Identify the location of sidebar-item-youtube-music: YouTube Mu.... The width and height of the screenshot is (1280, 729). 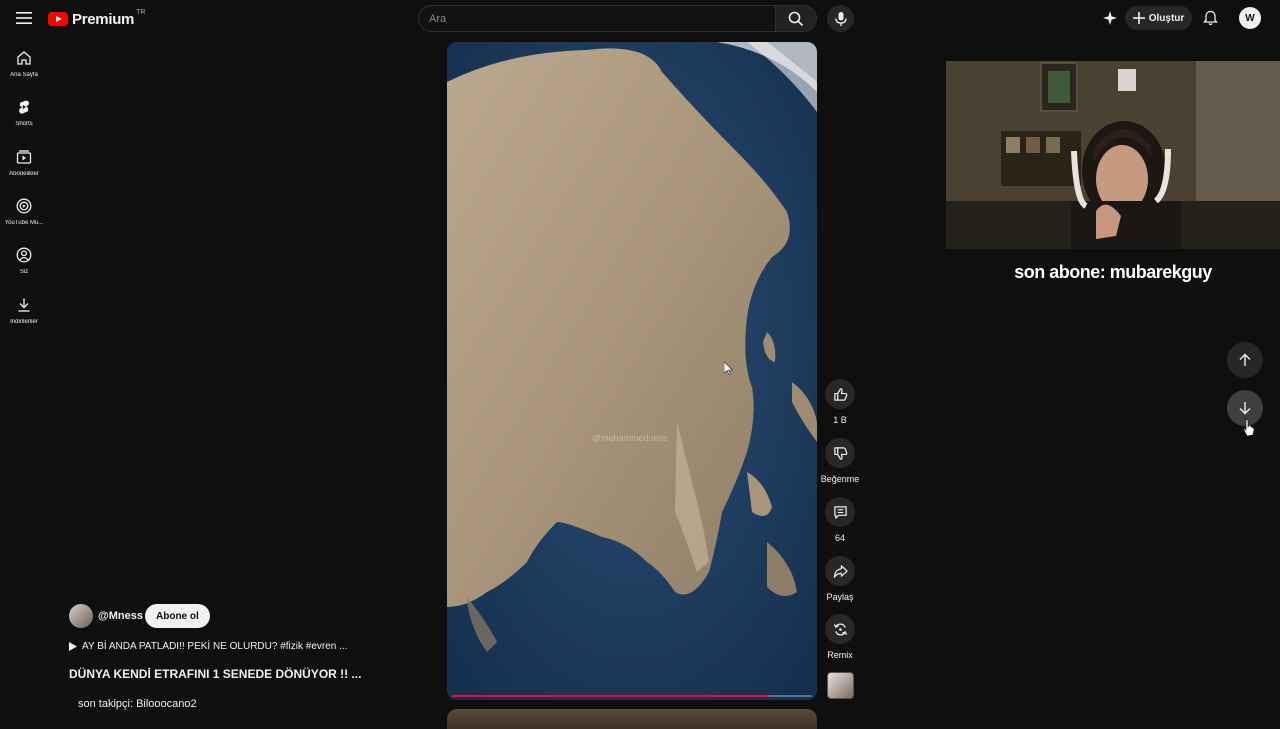
(24, 220).